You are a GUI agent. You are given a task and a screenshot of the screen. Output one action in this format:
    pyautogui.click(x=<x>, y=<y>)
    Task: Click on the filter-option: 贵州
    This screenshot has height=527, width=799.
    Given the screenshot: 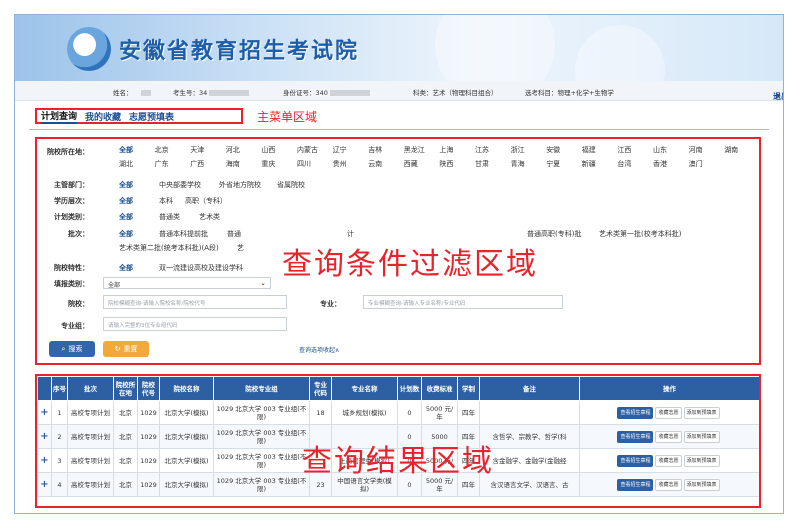 What is the action you would take?
    pyautogui.click(x=340, y=164)
    